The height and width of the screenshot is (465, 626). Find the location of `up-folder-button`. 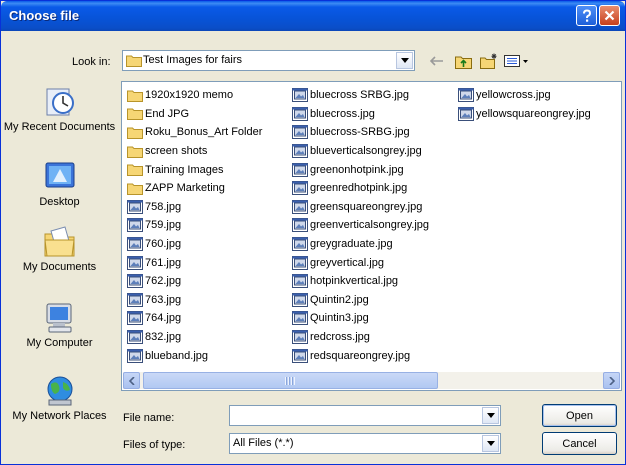

up-folder-button is located at coordinates (463, 61).